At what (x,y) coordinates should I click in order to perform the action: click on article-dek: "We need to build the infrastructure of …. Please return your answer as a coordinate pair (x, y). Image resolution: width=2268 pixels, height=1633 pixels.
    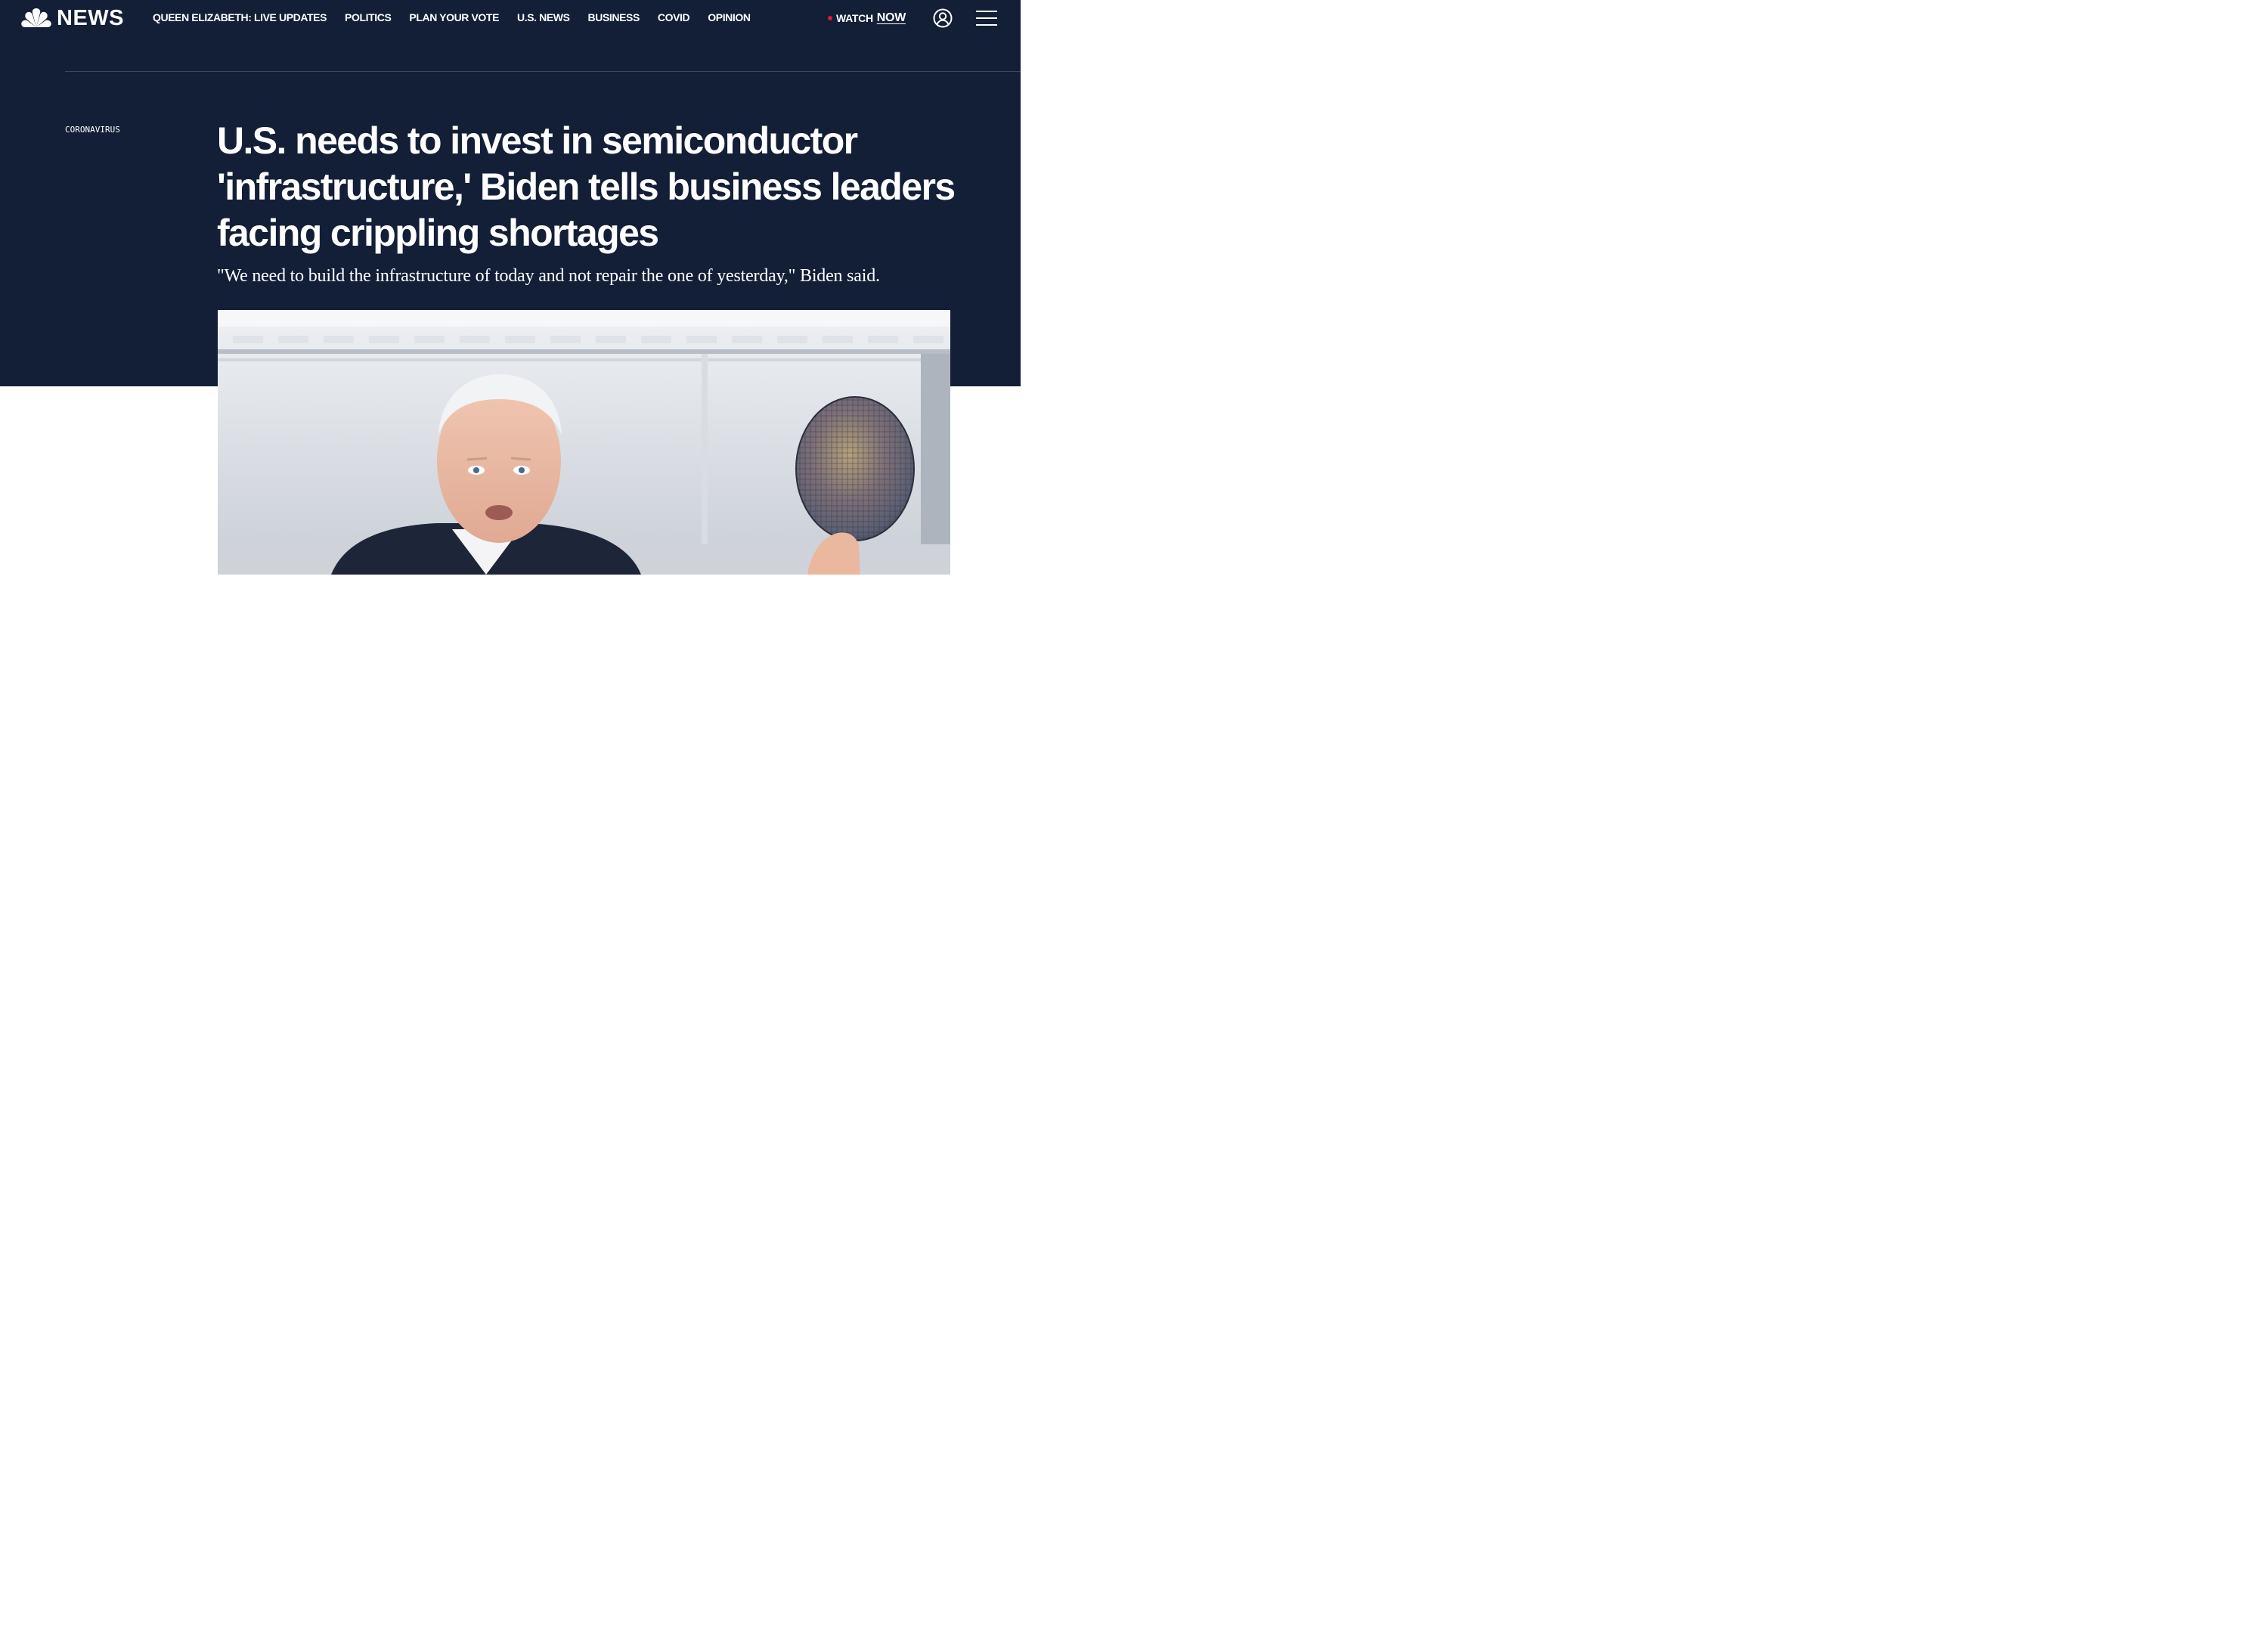
    Looking at the image, I should click on (548, 276).